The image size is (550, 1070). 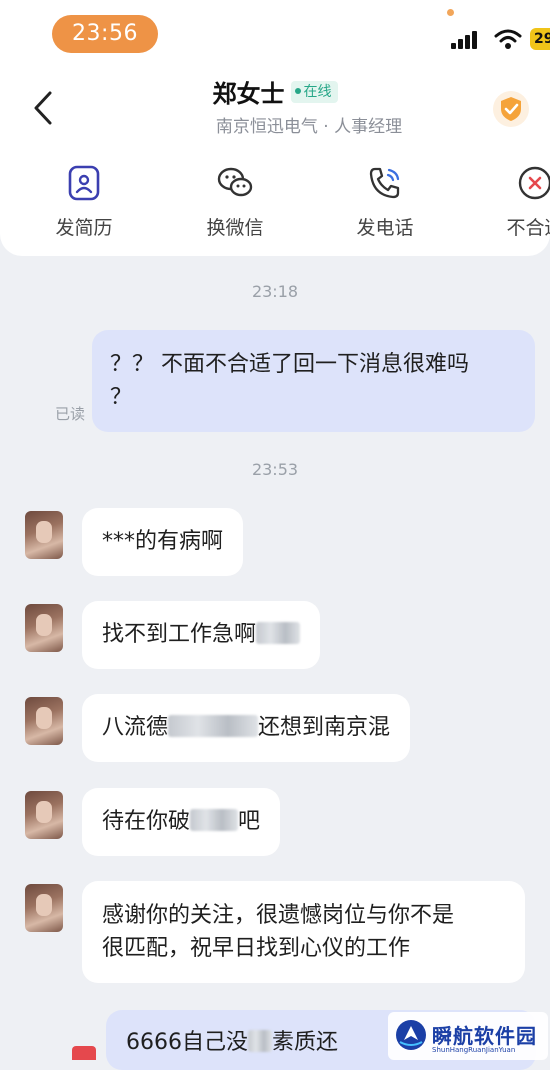 What do you see at coordinates (278, 915) in the screenshot?
I see `message-text: 感谢你的关注，很遗憾岗位与你不是` at bounding box center [278, 915].